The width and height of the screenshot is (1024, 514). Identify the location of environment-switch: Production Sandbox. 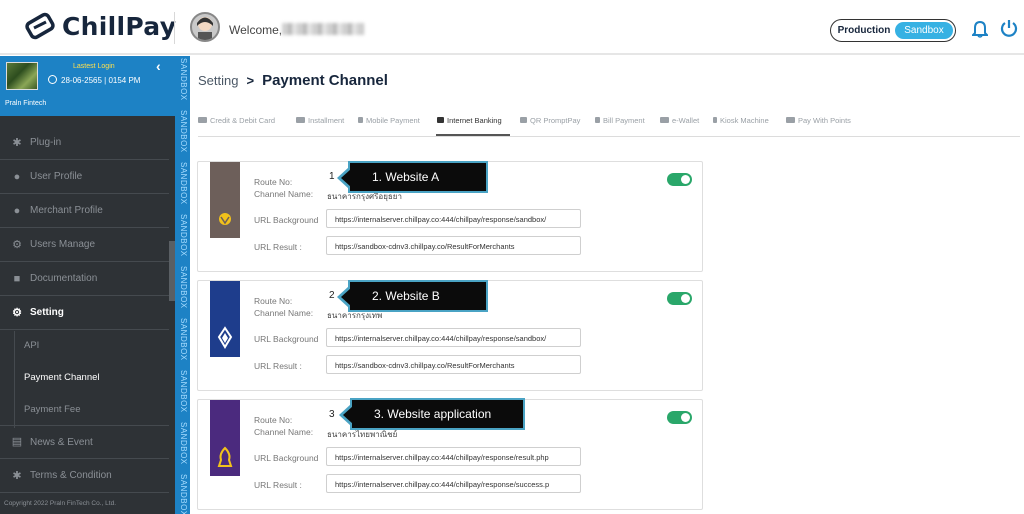
(893, 30).